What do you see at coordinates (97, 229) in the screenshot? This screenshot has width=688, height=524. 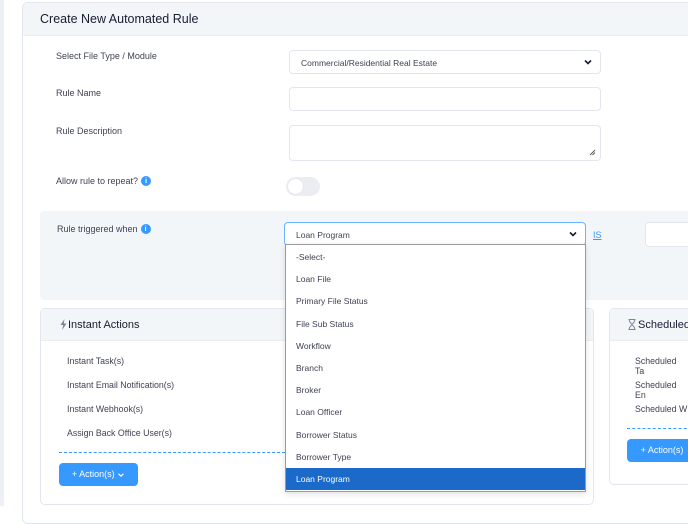 I see `trigger-label-text: Rule triggered when` at bounding box center [97, 229].